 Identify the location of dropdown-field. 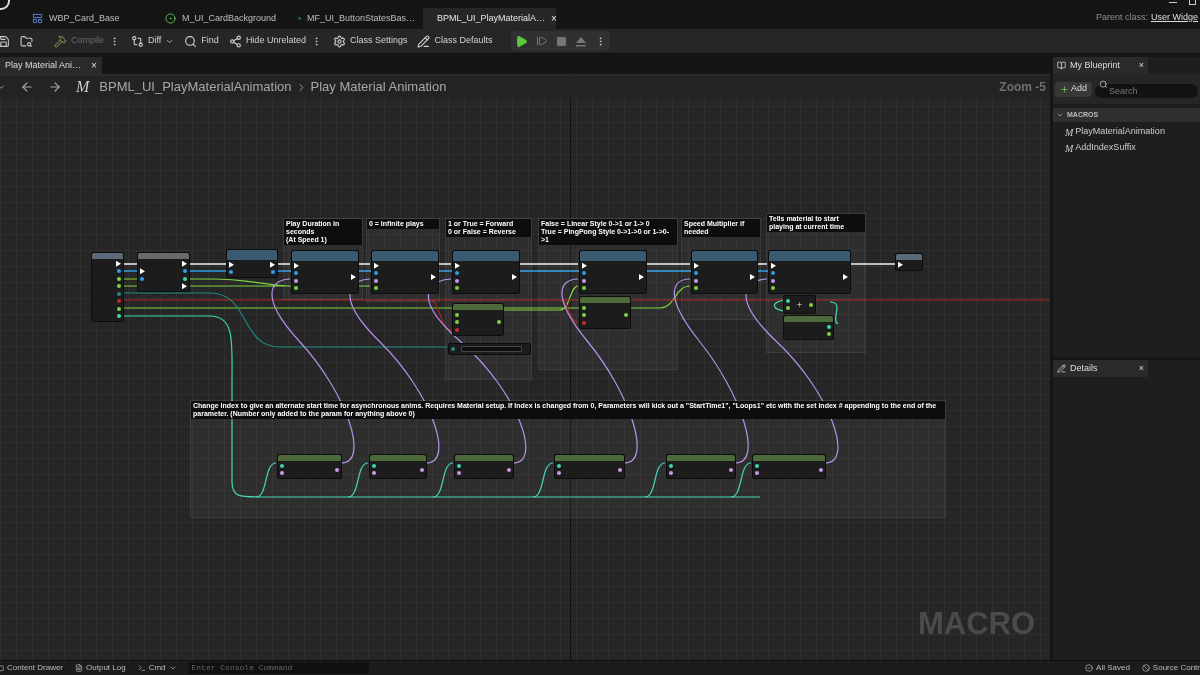
(491, 348).